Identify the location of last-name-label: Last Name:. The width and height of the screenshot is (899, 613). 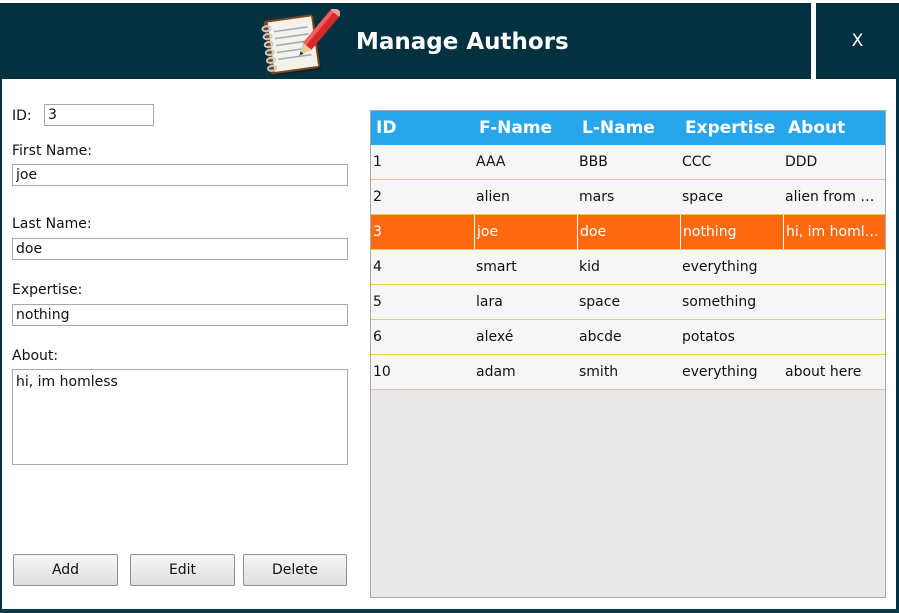
(52, 224).